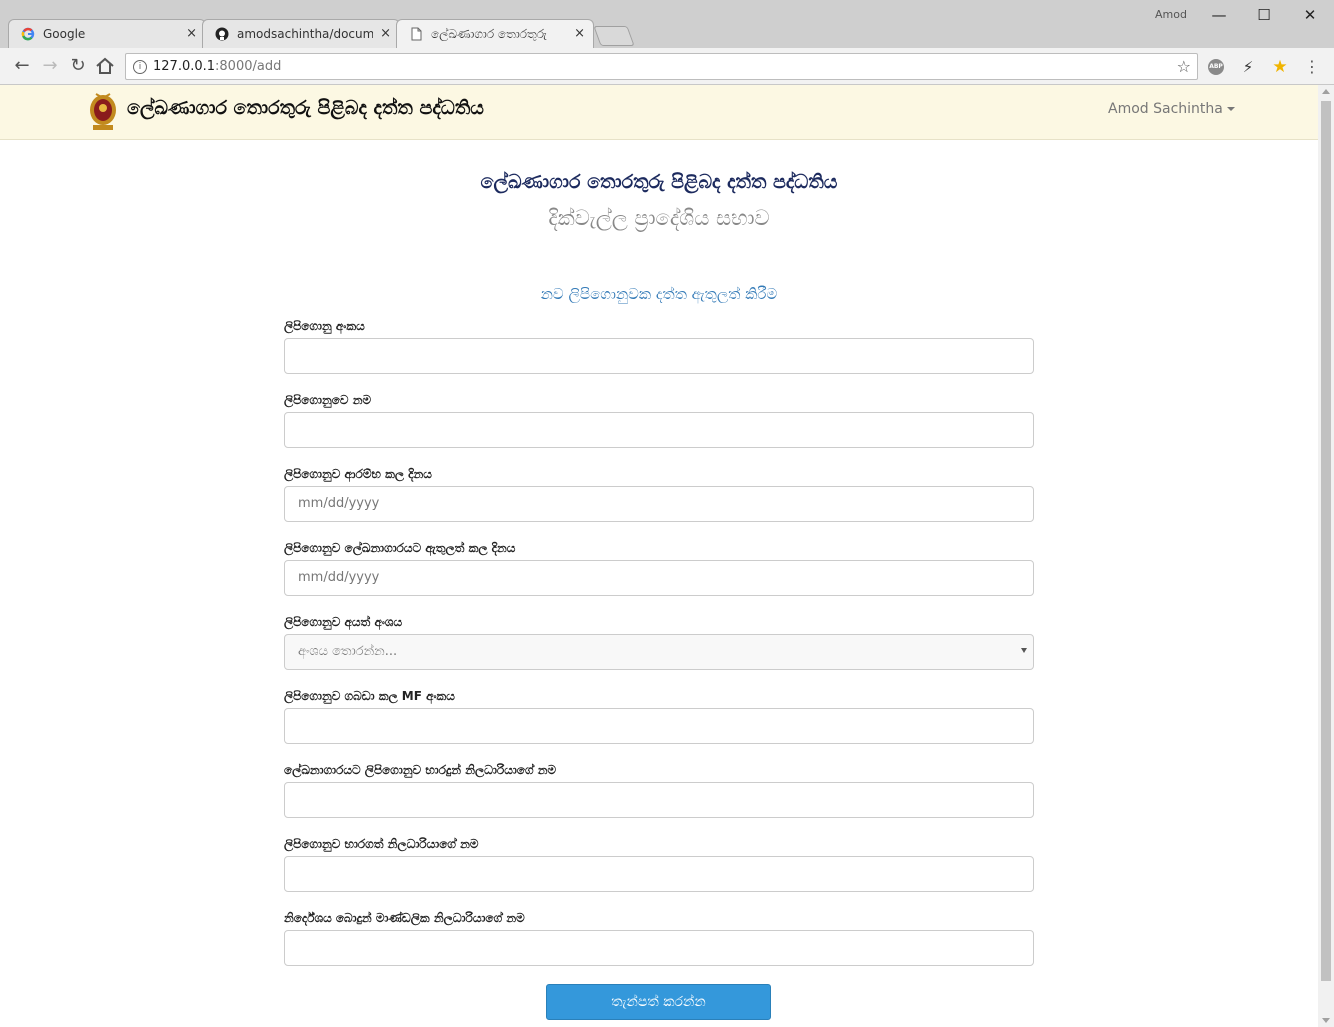 The width and height of the screenshot is (1334, 1027). What do you see at coordinates (107, 33) in the screenshot?
I see `tab-google: Google ×` at bounding box center [107, 33].